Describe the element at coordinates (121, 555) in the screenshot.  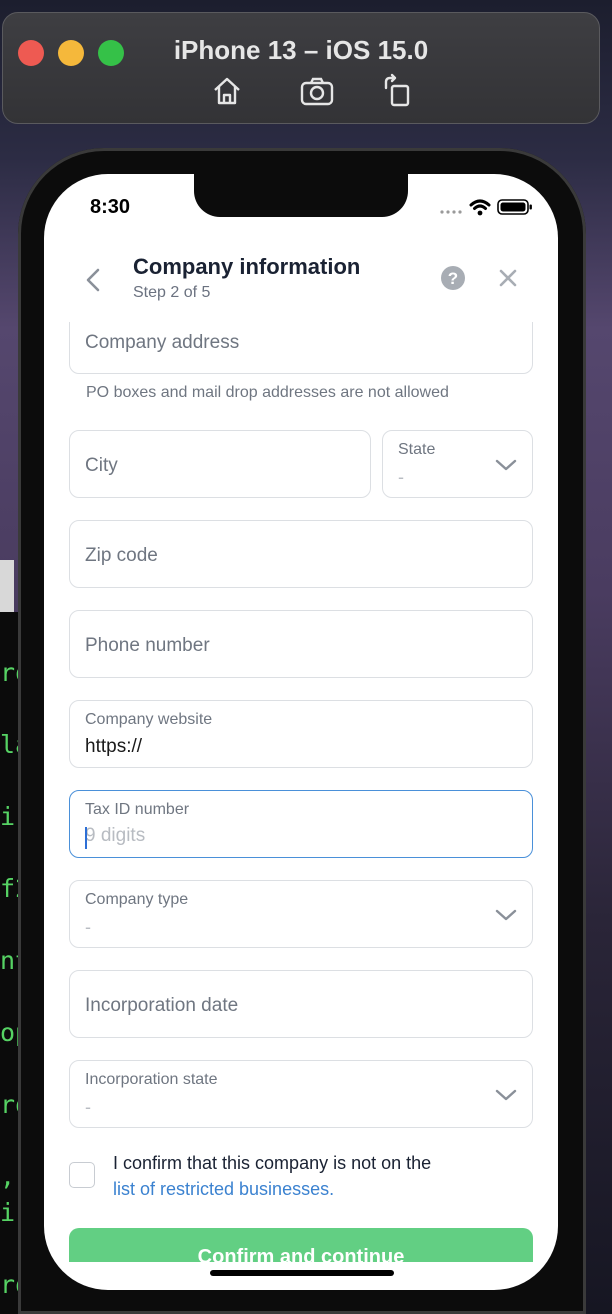
I see `zip-code-placeholder: Zip code` at that location.